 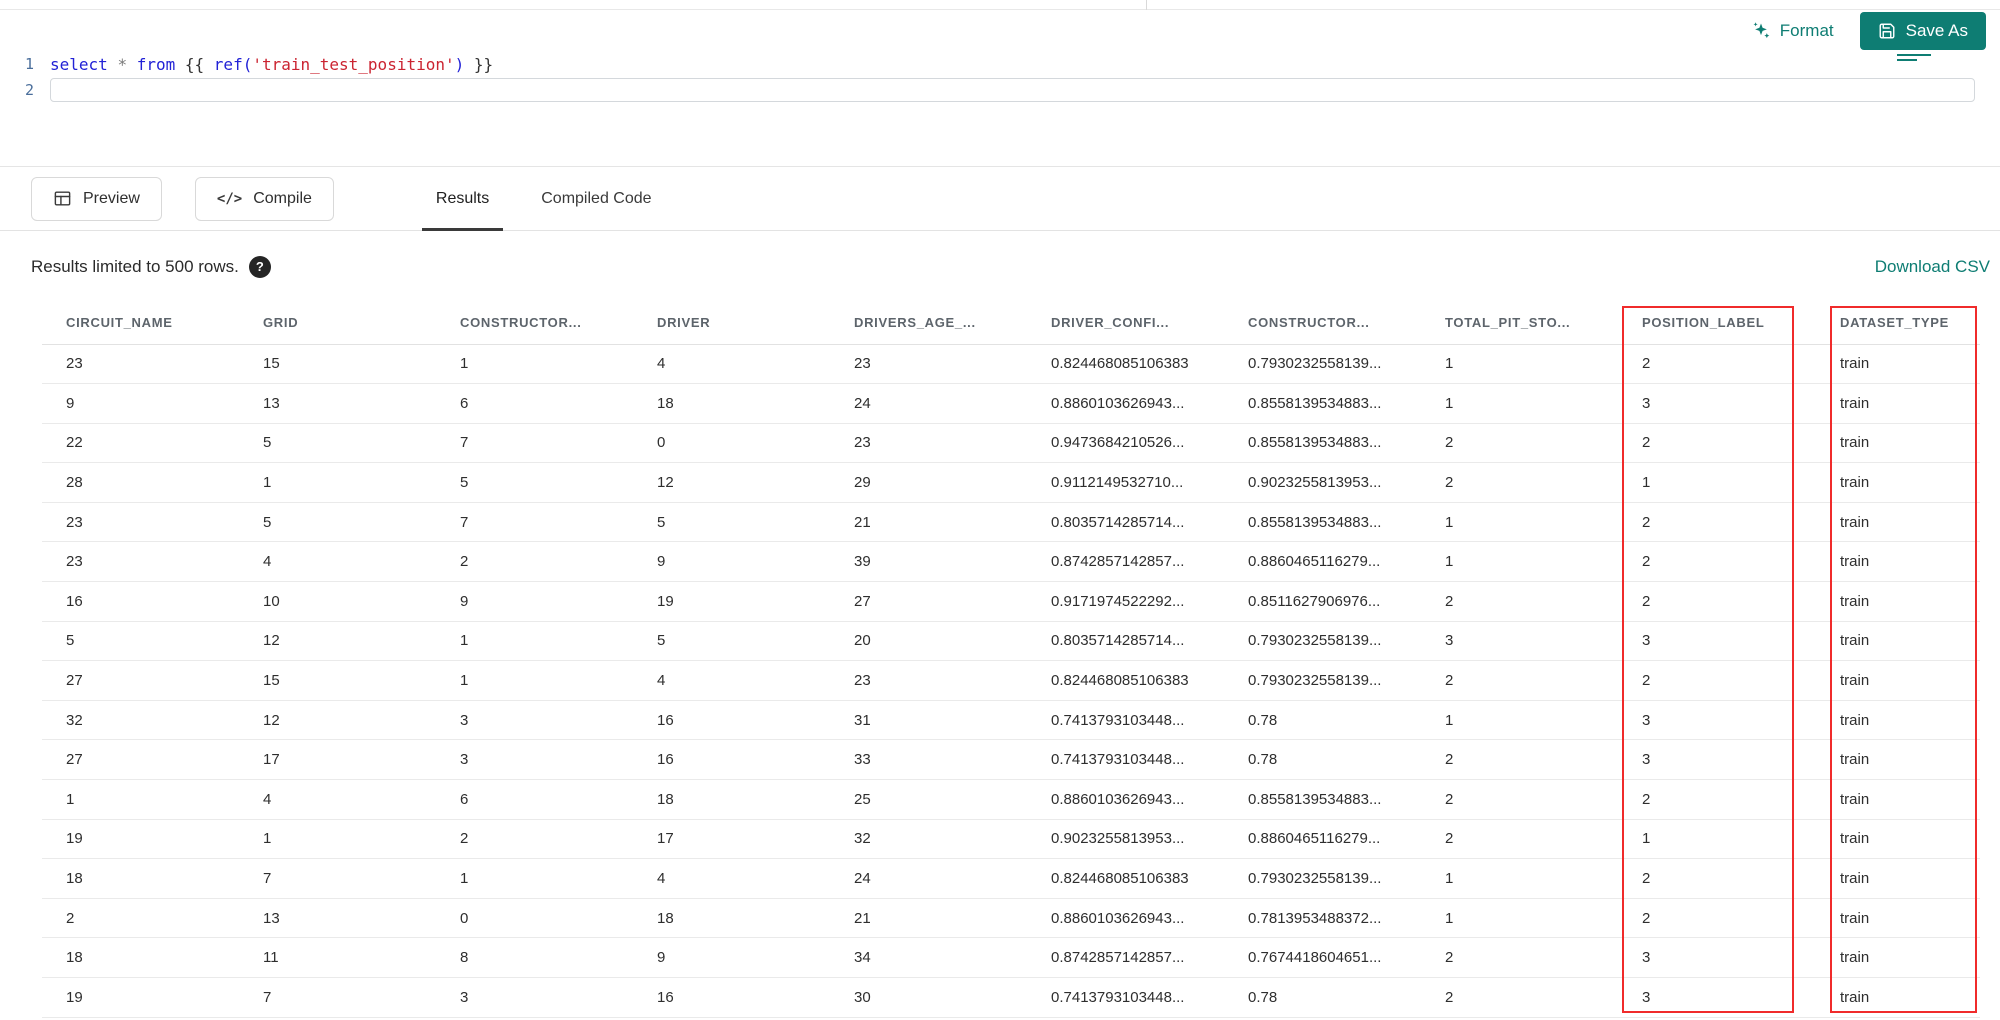 I want to click on table-cell: 32, so click(x=862, y=839).